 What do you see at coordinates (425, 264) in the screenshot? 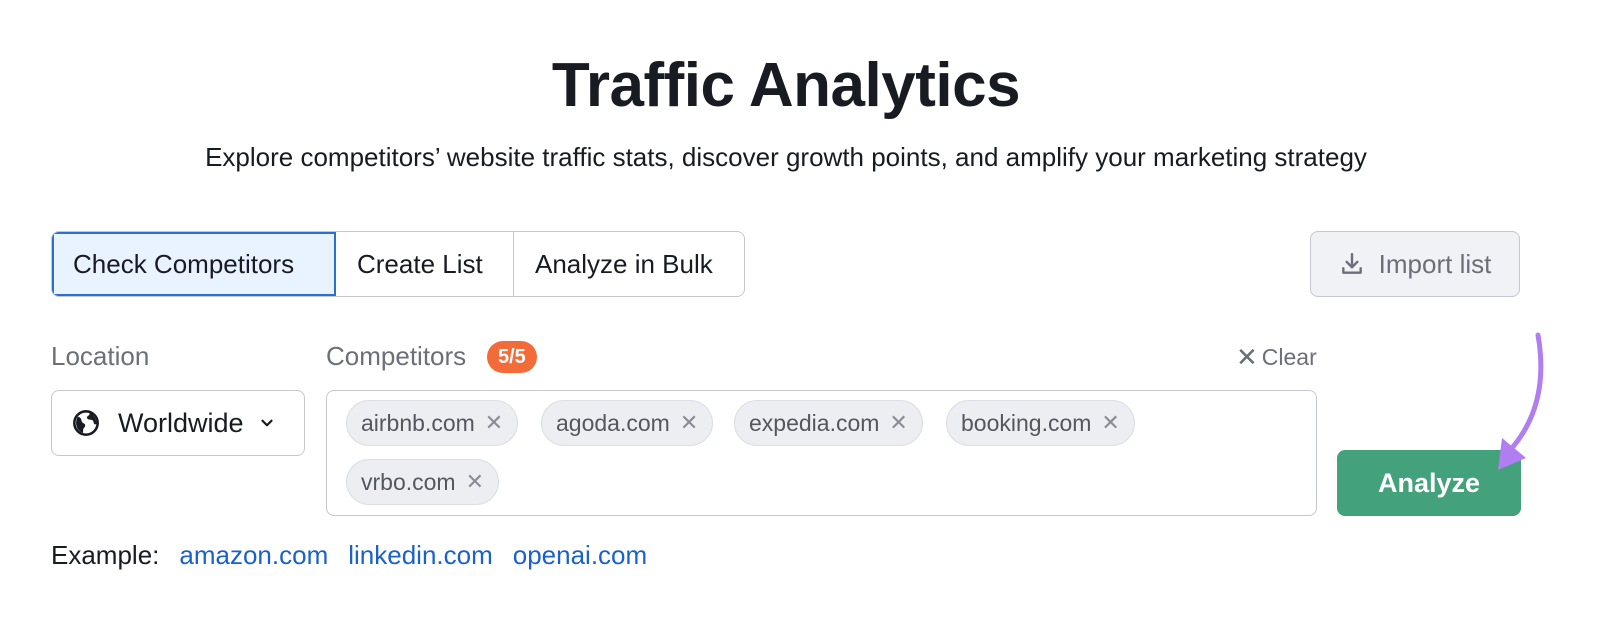
I see `tab-create-list: Create List` at bounding box center [425, 264].